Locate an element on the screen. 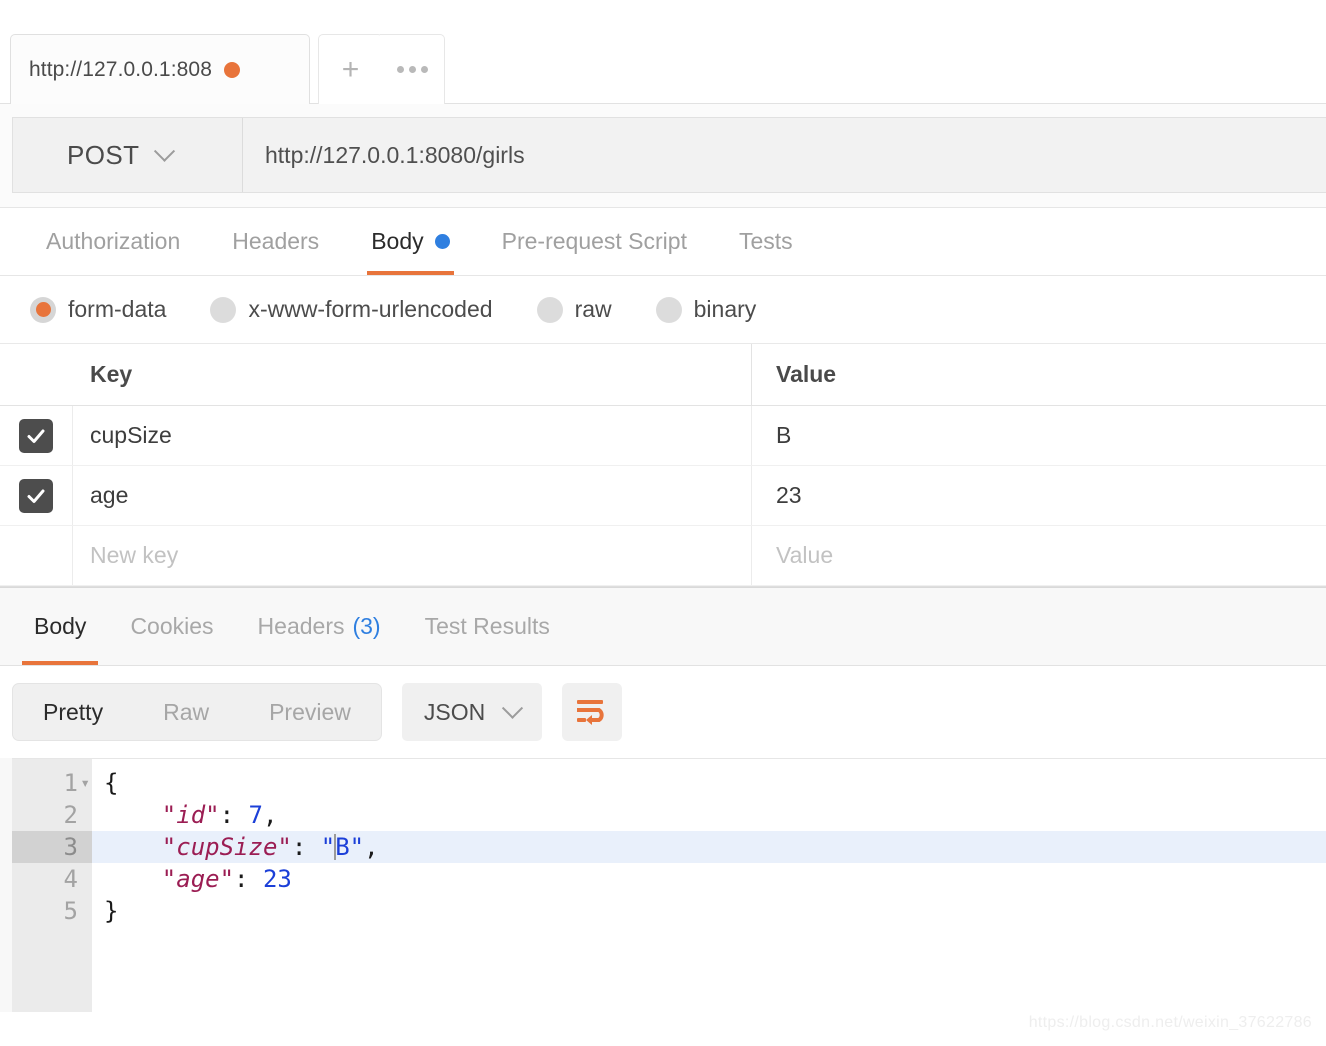 This screenshot has height=1046, width=1326. url-bar: POST http://127.0.0.1:8080/girls is located at coordinates (669, 155).